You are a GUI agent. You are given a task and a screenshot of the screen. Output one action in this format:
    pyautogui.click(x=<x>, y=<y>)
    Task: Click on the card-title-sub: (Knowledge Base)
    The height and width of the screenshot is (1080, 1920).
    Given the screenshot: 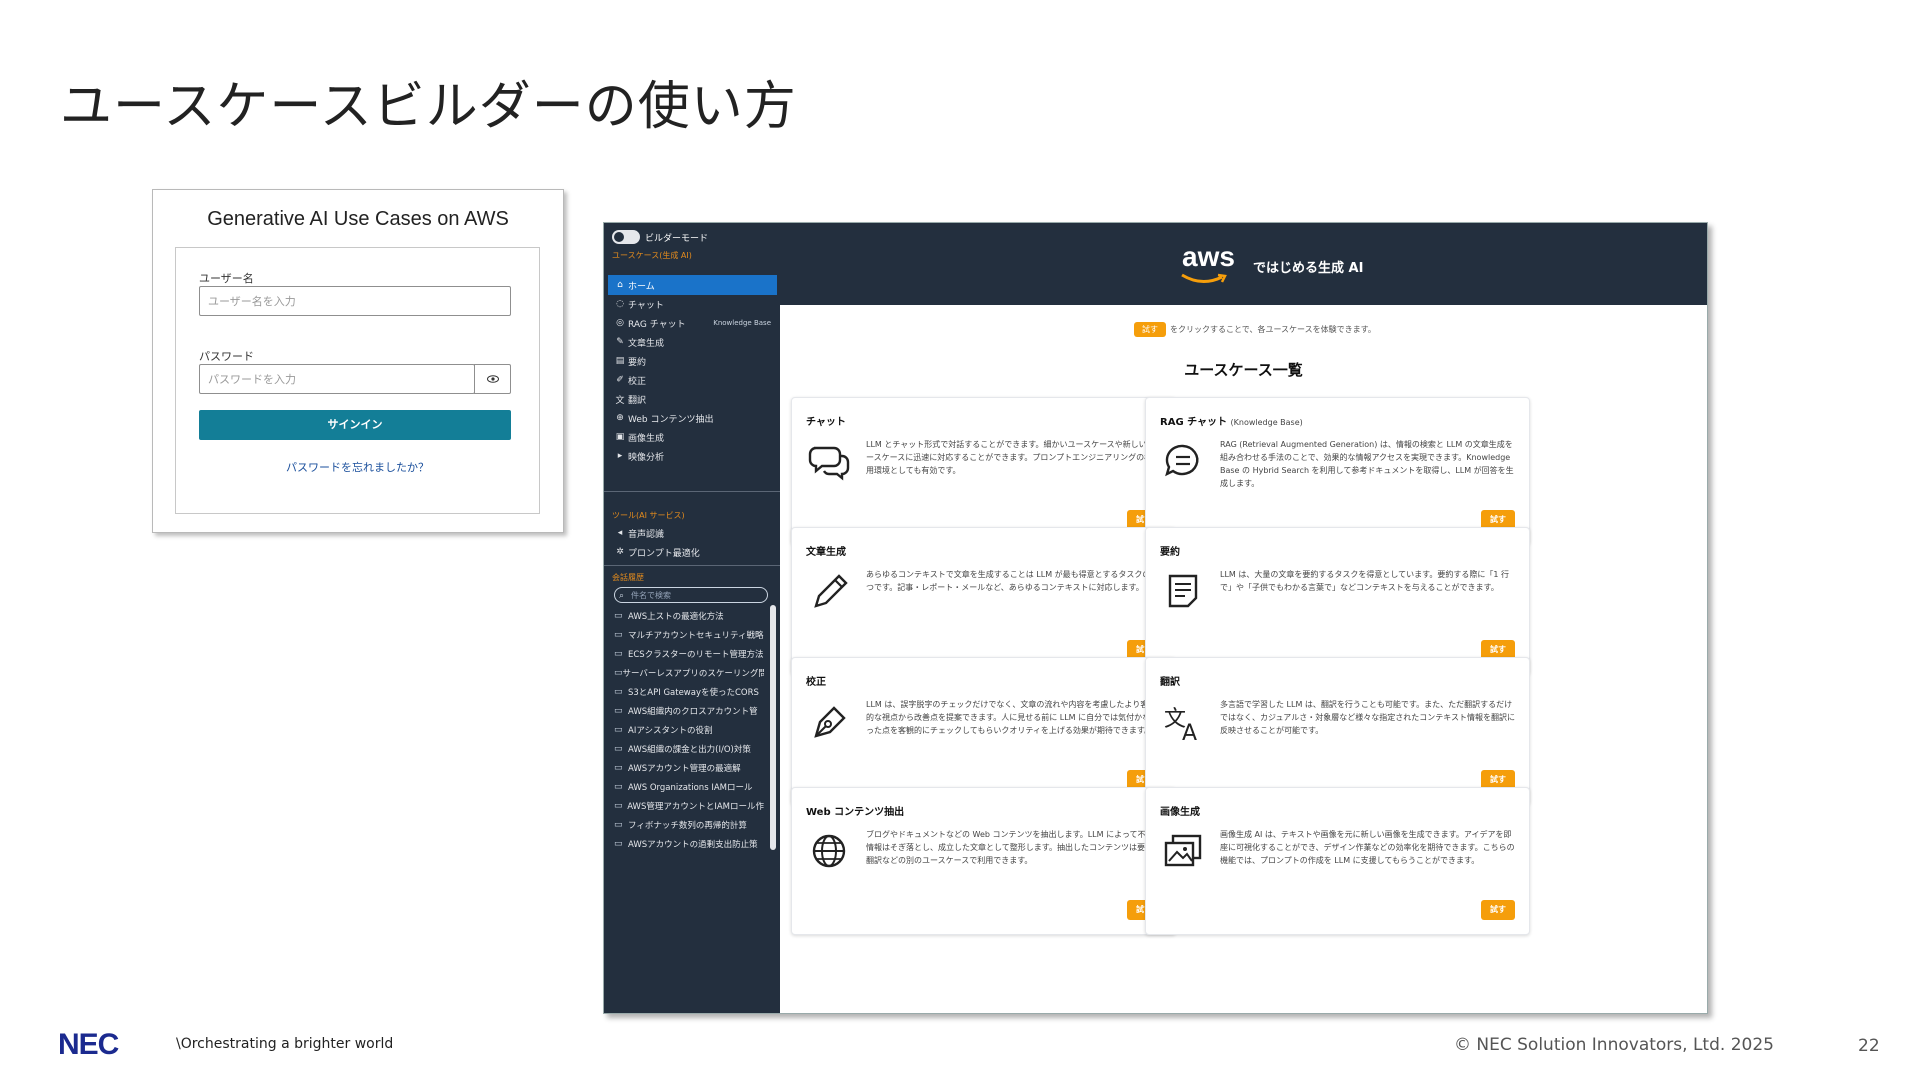 What is the action you would take?
    pyautogui.click(x=1266, y=422)
    